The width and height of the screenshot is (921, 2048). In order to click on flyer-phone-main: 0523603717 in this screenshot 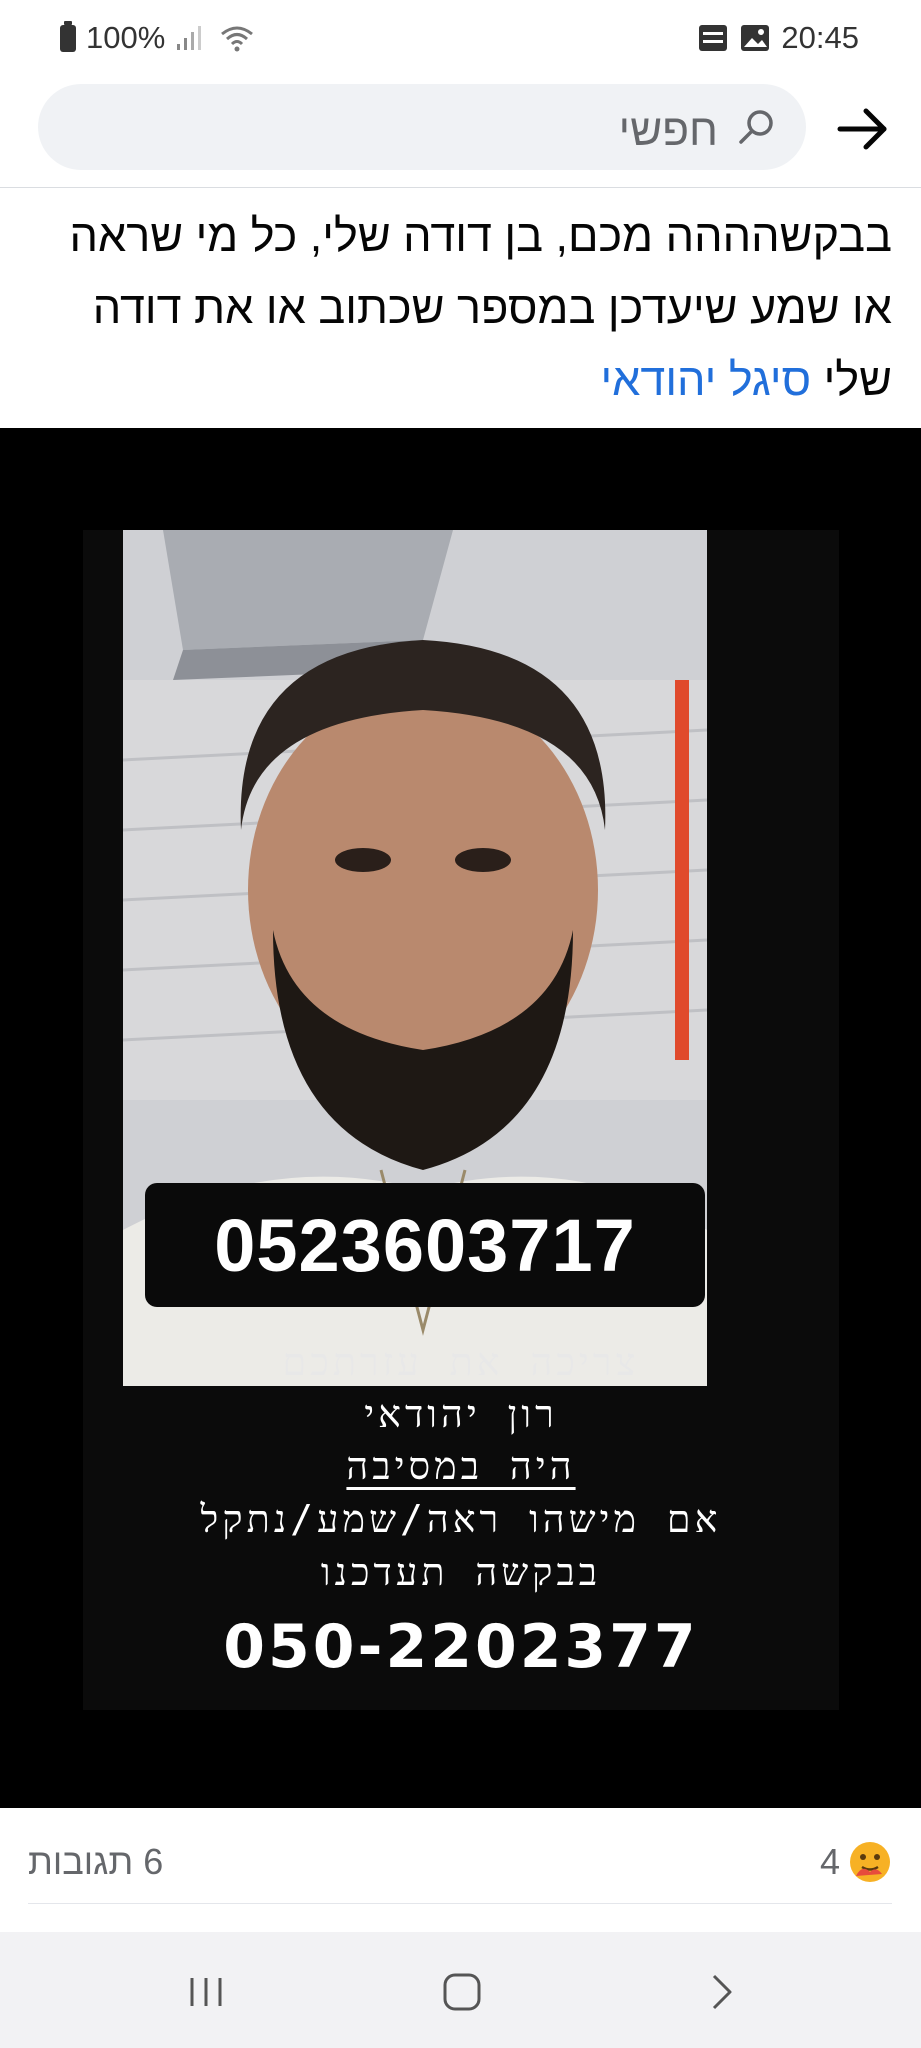, I will do `click(425, 1245)`.